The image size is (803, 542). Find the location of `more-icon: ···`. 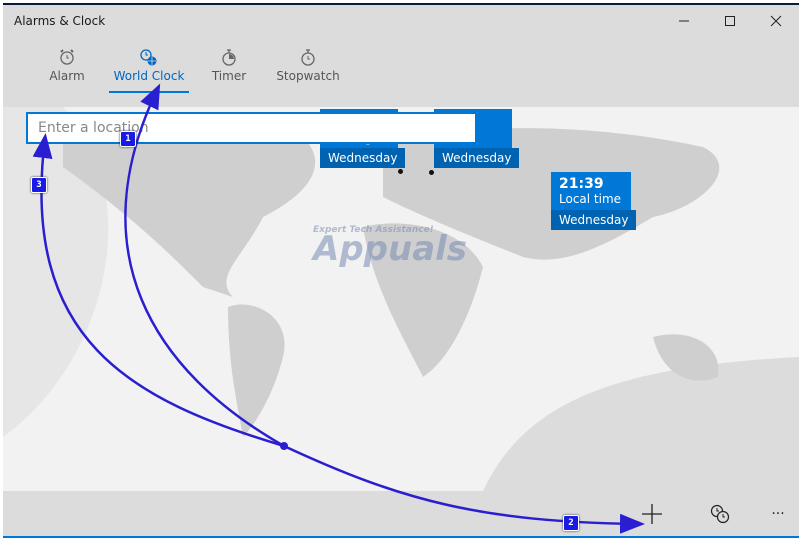

more-icon: ··· is located at coordinates (778, 514).